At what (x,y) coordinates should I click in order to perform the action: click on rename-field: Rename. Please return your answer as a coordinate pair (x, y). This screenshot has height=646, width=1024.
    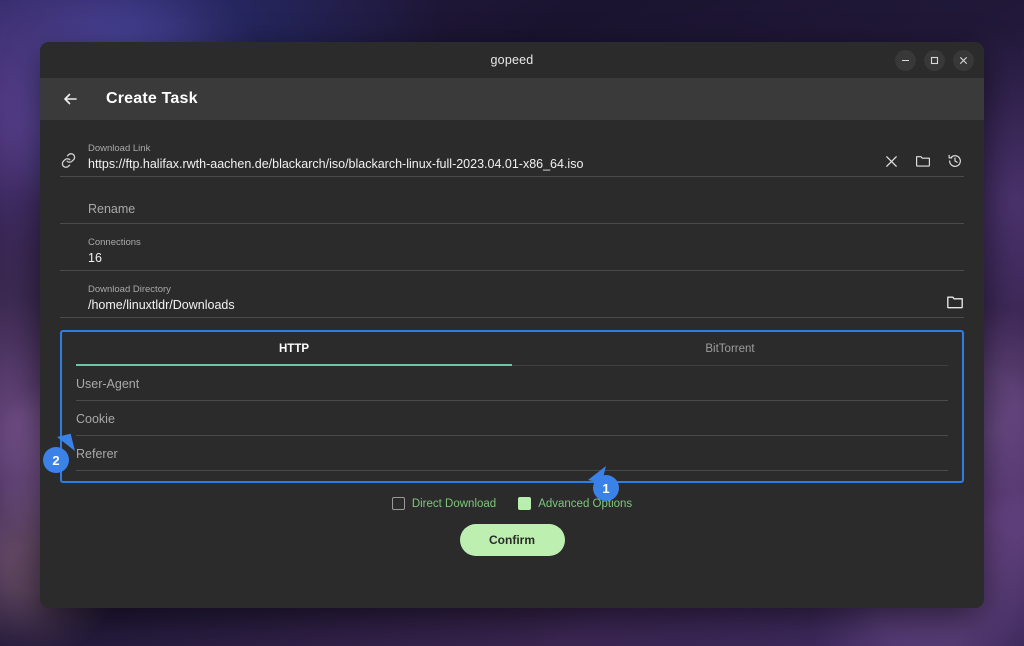
    Looking at the image, I should click on (526, 207).